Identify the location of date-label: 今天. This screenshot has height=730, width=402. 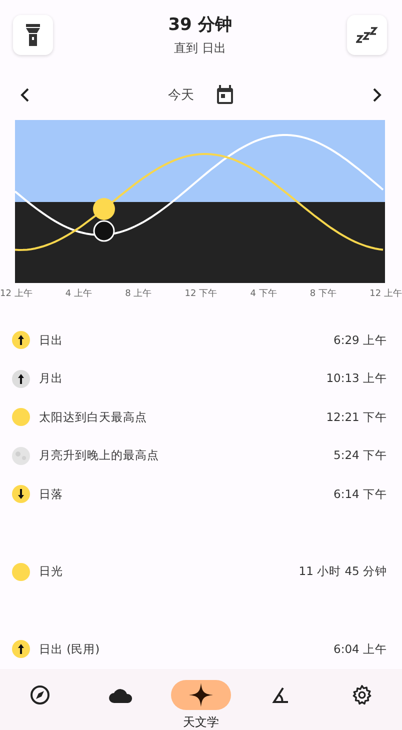
(181, 95).